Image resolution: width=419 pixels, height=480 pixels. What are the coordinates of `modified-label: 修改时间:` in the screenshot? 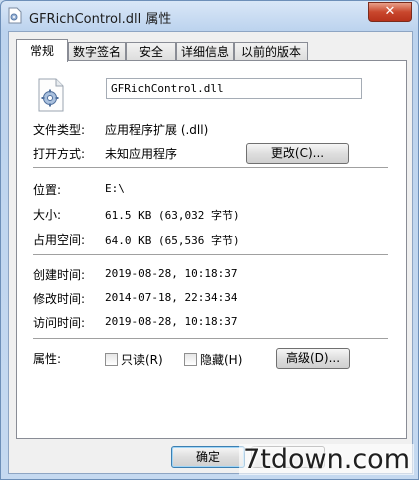 It's located at (59, 299).